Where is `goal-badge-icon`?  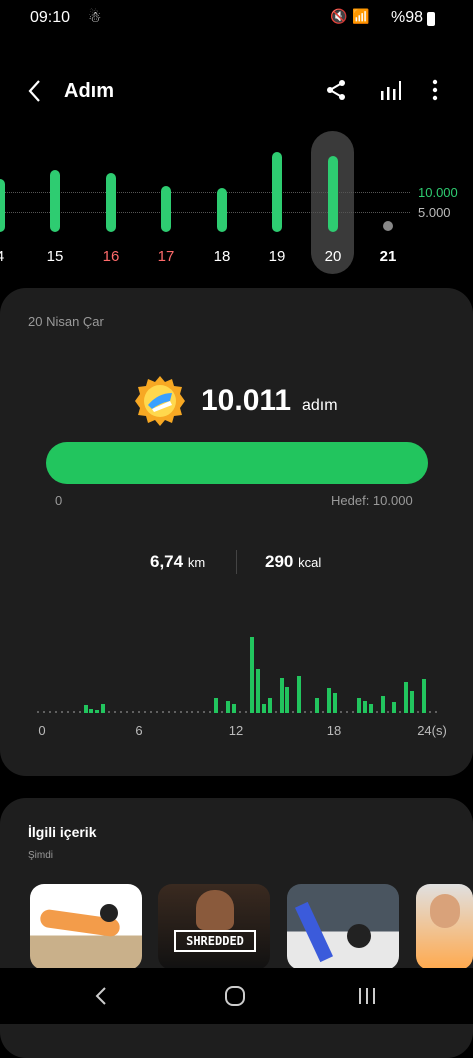 goal-badge-icon is located at coordinates (160, 401).